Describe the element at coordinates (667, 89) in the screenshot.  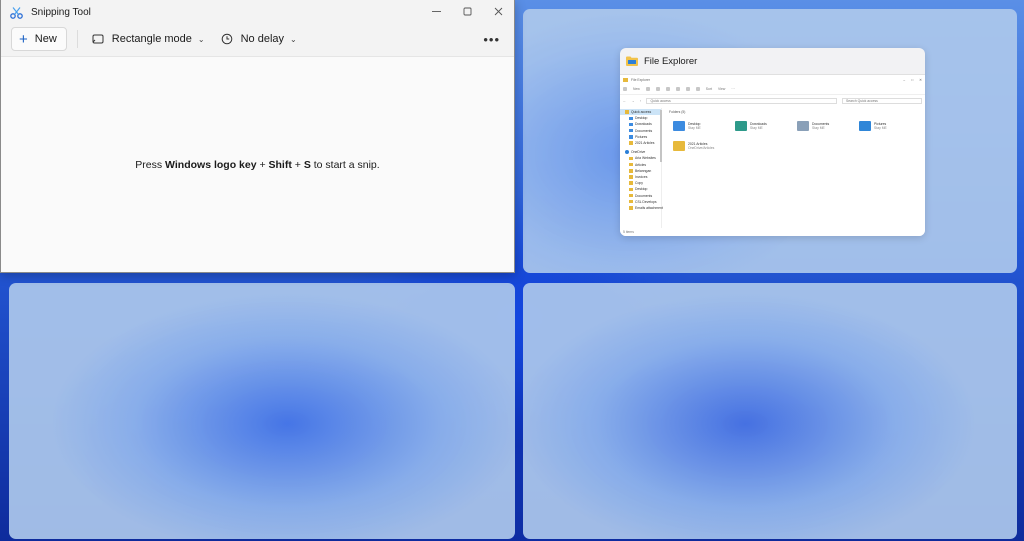
I see `paste-icon` at that location.